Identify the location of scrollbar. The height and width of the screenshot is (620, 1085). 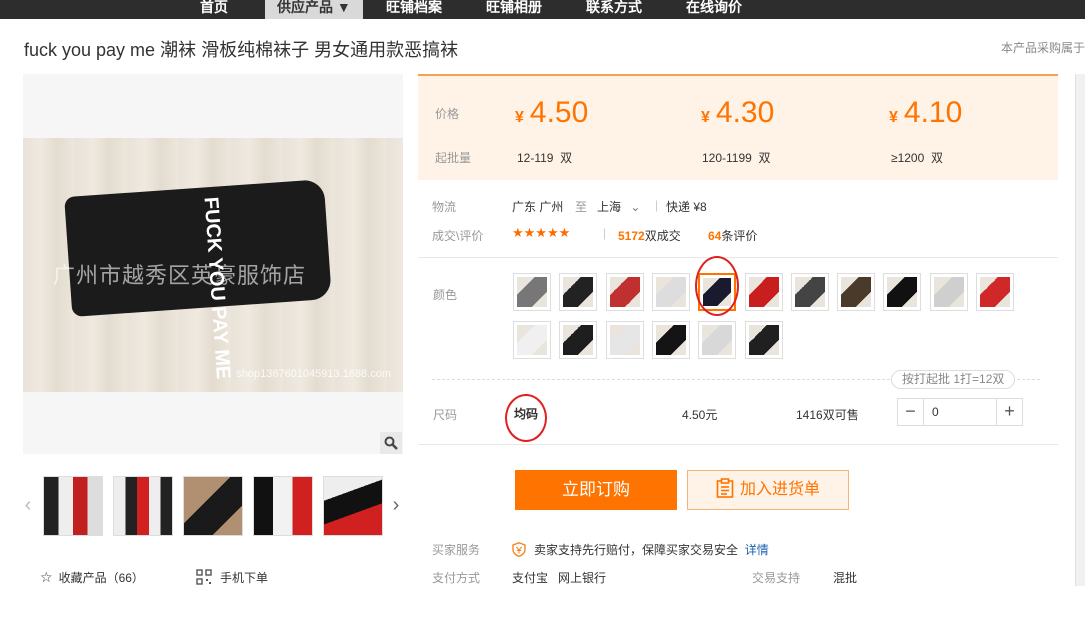
(1080, 330).